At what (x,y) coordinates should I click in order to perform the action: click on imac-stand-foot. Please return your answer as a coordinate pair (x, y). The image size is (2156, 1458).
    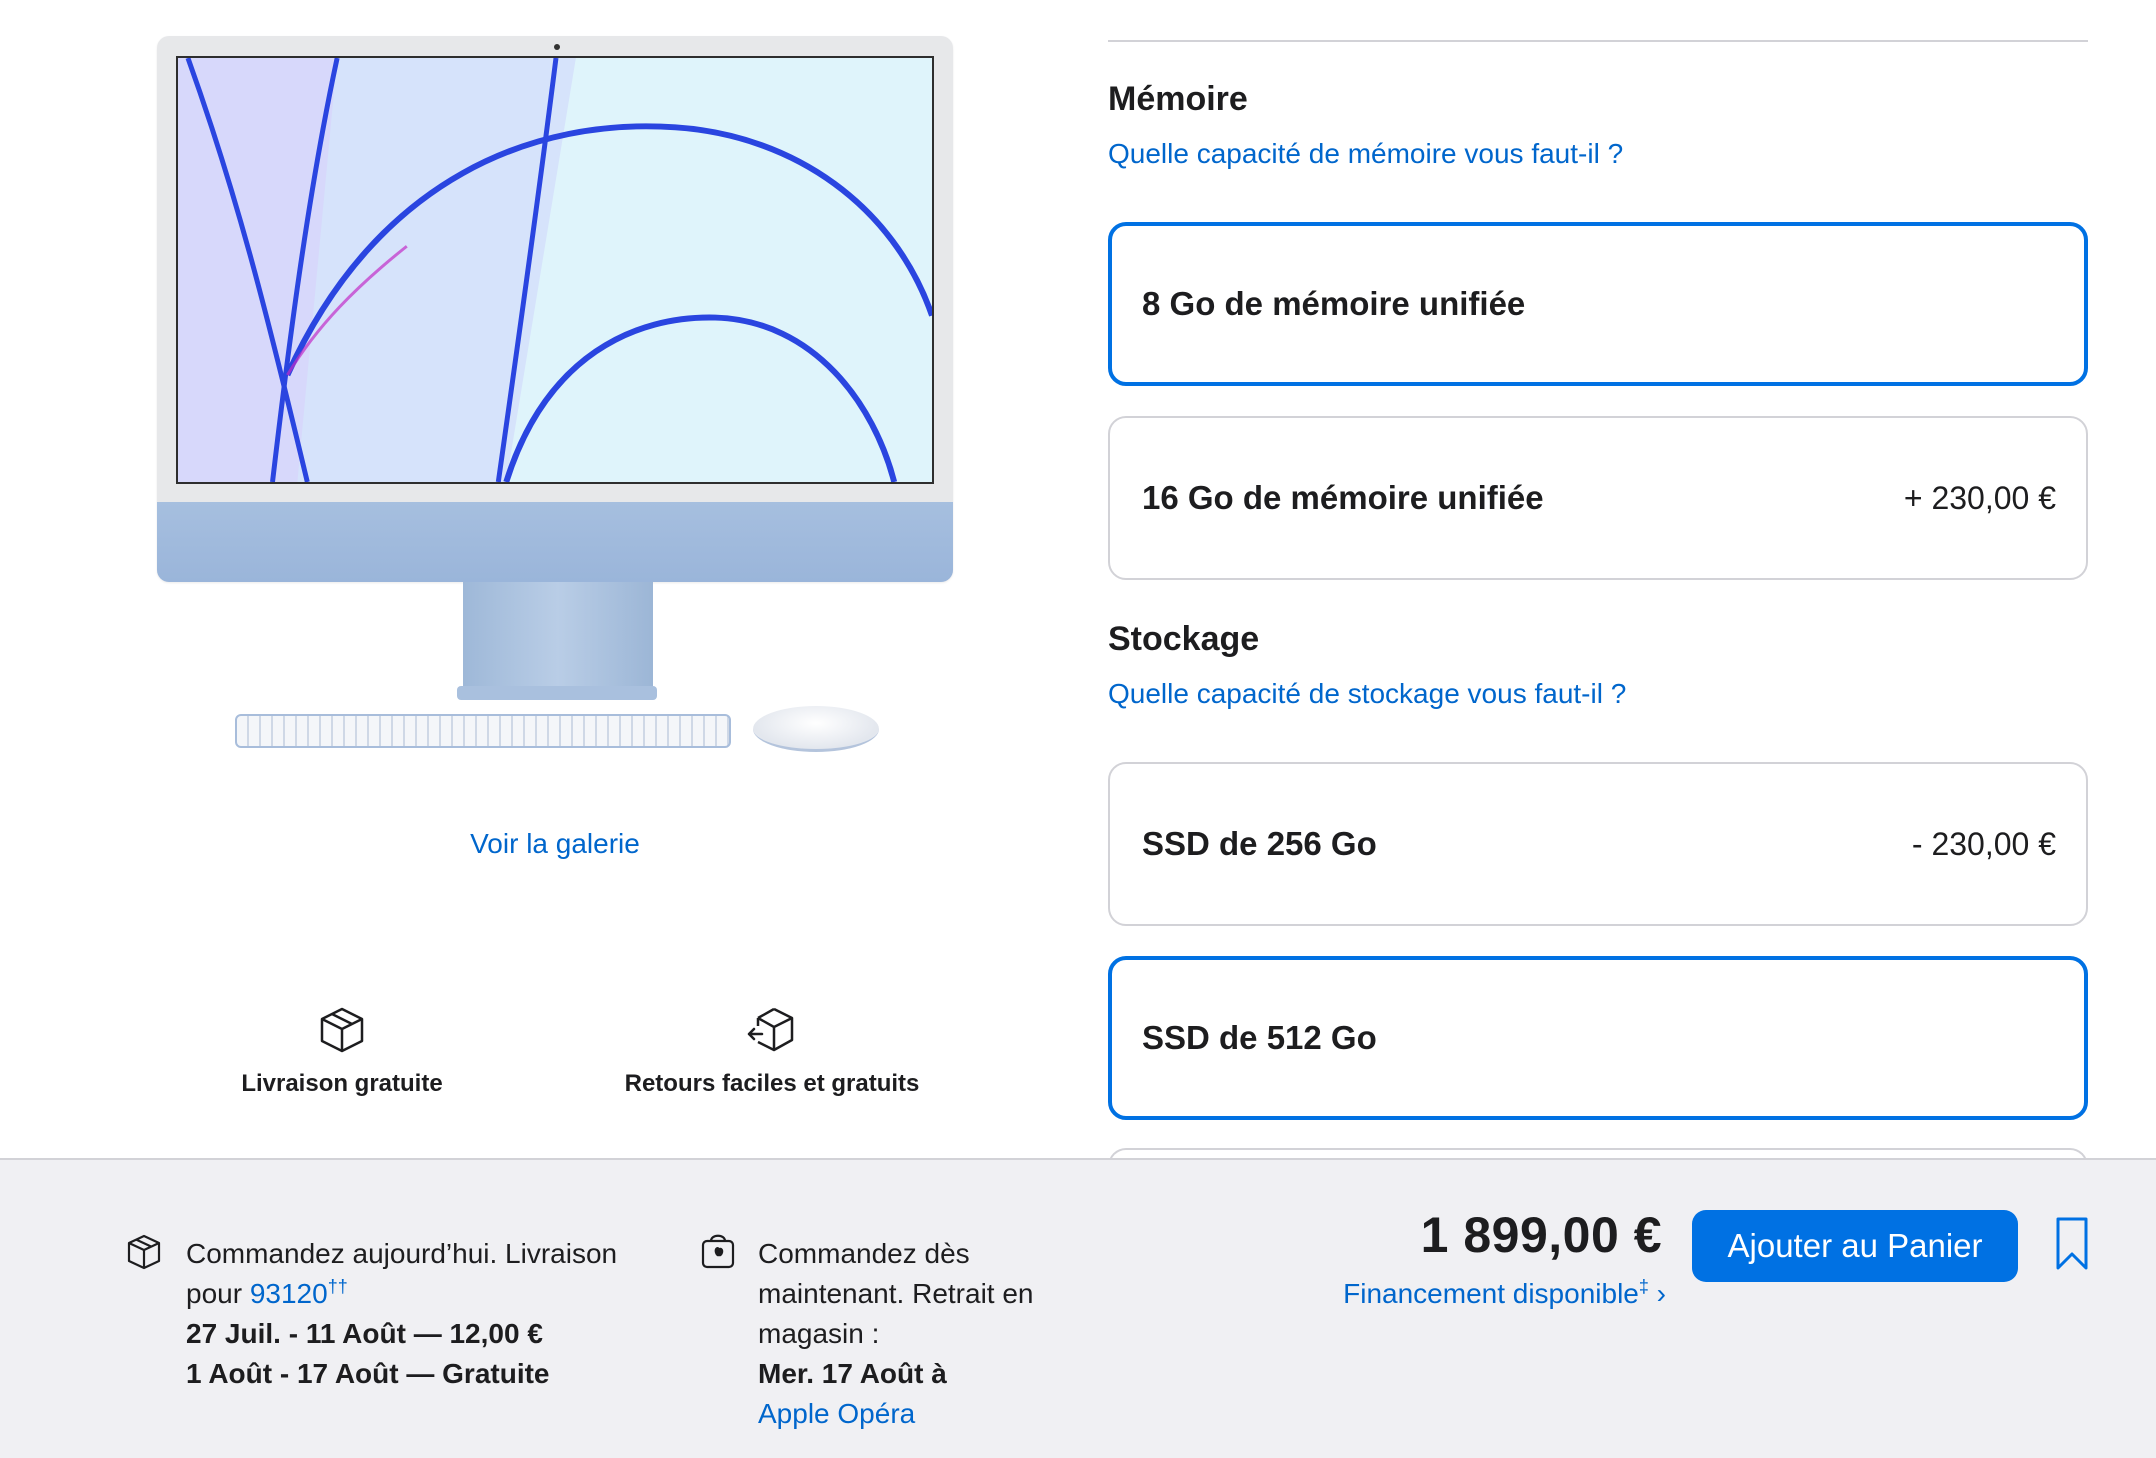
    Looking at the image, I should click on (557, 693).